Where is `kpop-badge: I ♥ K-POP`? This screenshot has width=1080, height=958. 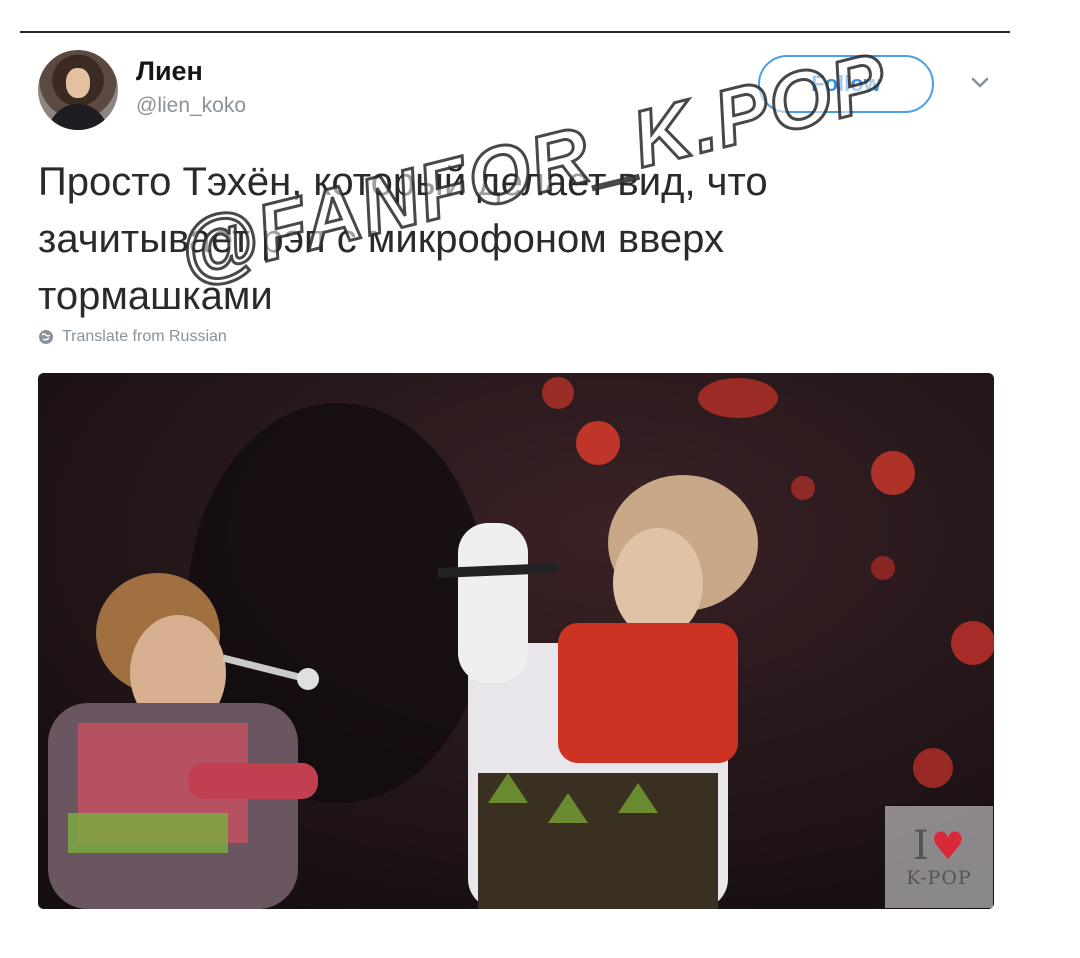 kpop-badge: I ♥ K-POP is located at coordinates (939, 857).